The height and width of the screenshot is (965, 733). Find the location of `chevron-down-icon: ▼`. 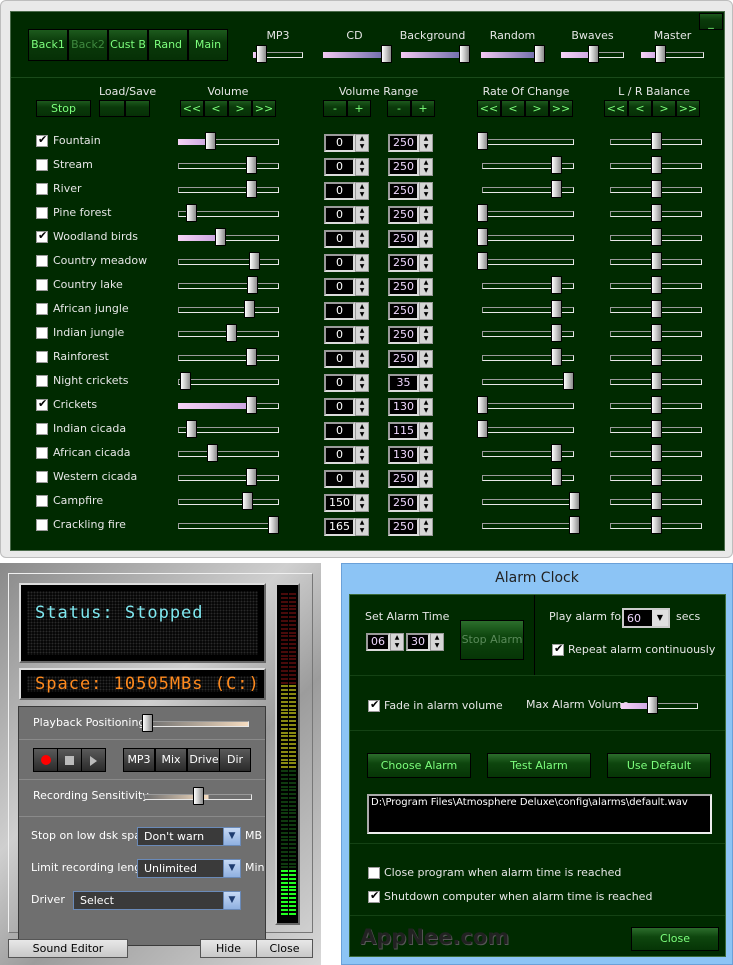

chevron-down-icon: ▼ is located at coordinates (660, 618).